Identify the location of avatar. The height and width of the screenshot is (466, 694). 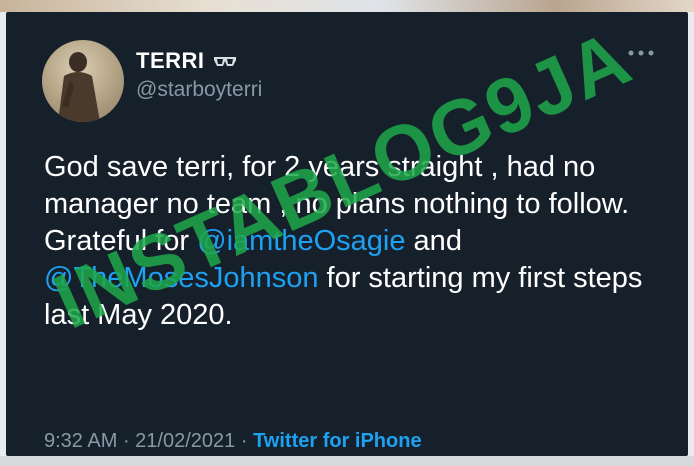
(83, 81).